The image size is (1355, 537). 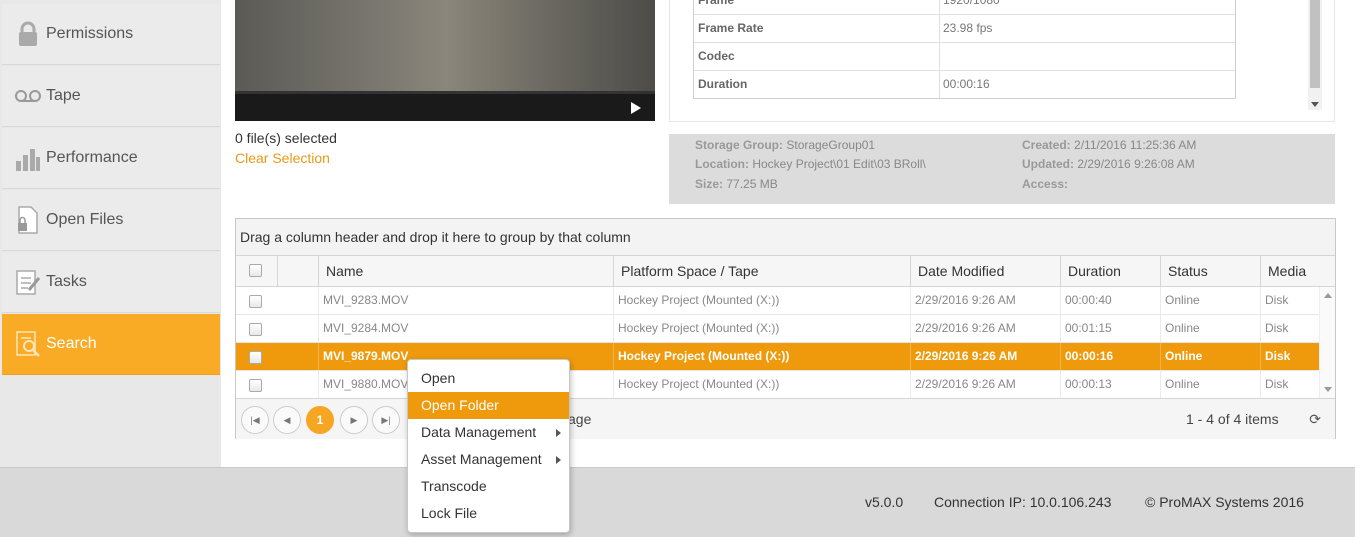 I want to click on column-blank, so click(x=297, y=271).